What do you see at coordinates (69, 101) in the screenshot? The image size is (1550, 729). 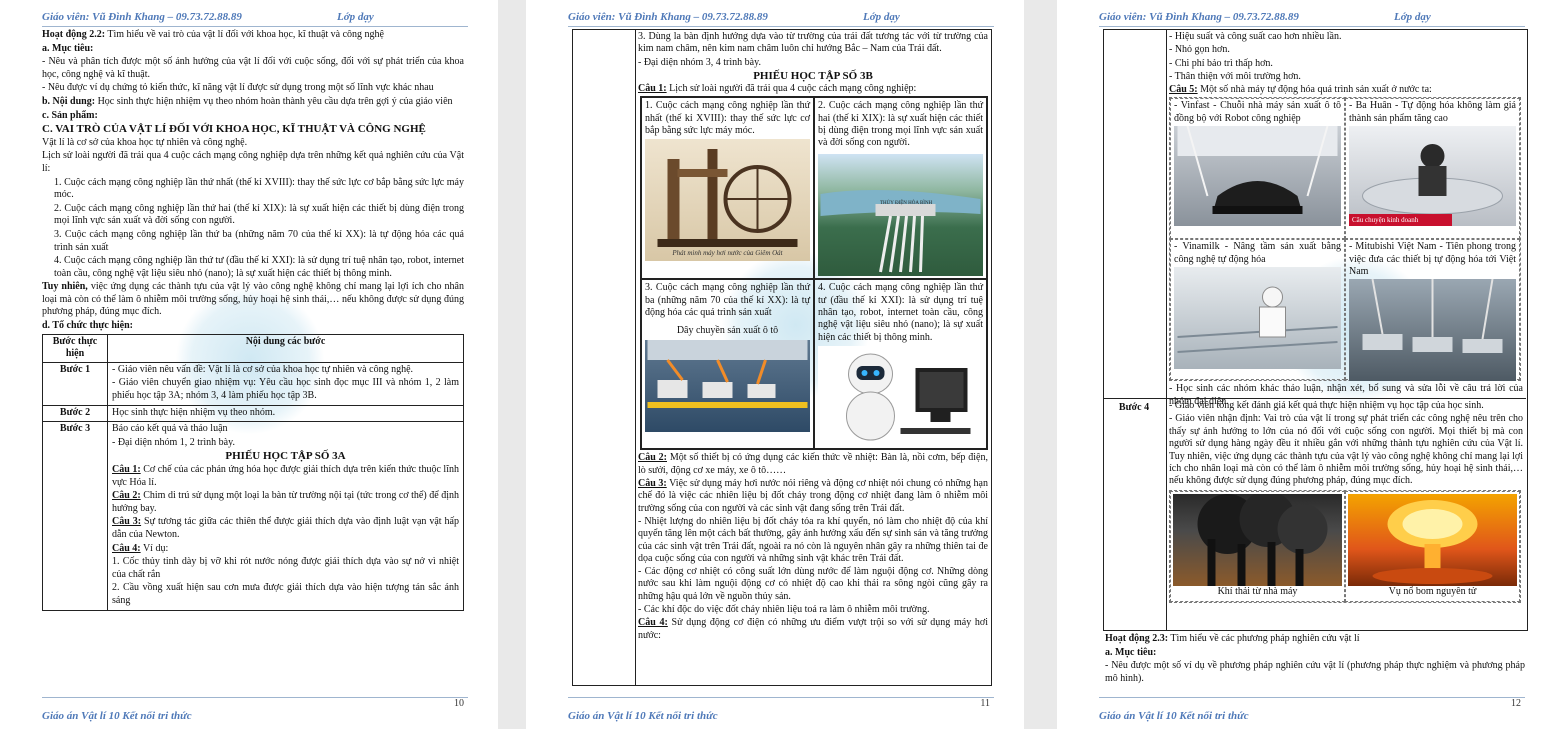 I see `content-label: b. Nội dung:` at bounding box center [69, 101].